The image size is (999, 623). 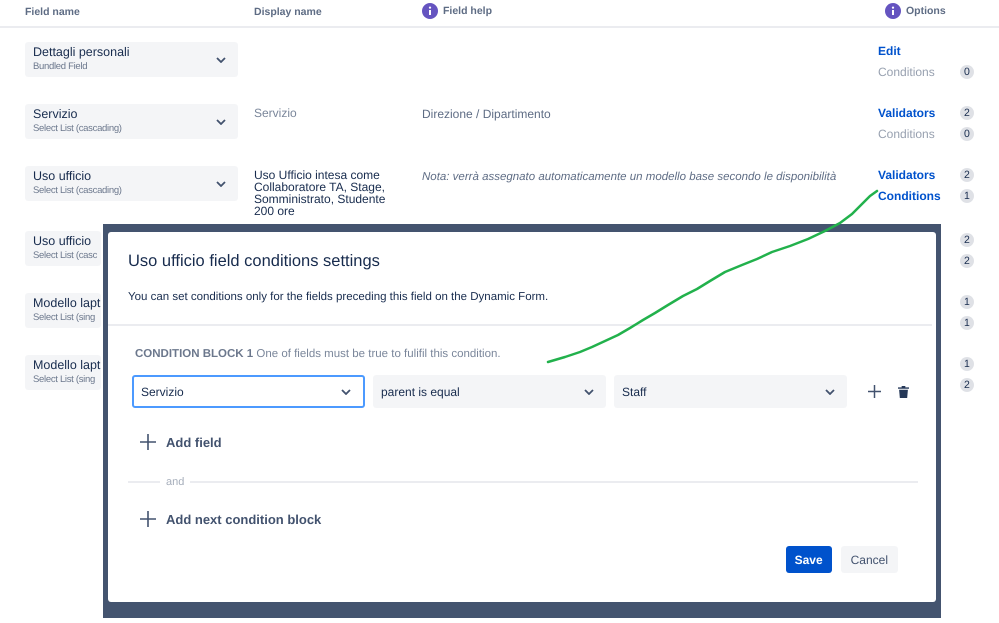 I want to click on column-header: Field name, so click(x=52, y=11).